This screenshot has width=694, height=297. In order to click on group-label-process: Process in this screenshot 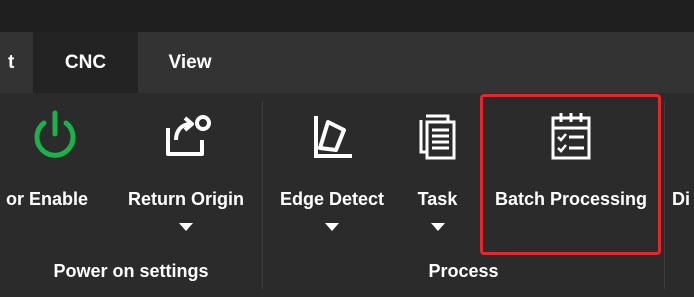, I will do `click(463, 271)`.